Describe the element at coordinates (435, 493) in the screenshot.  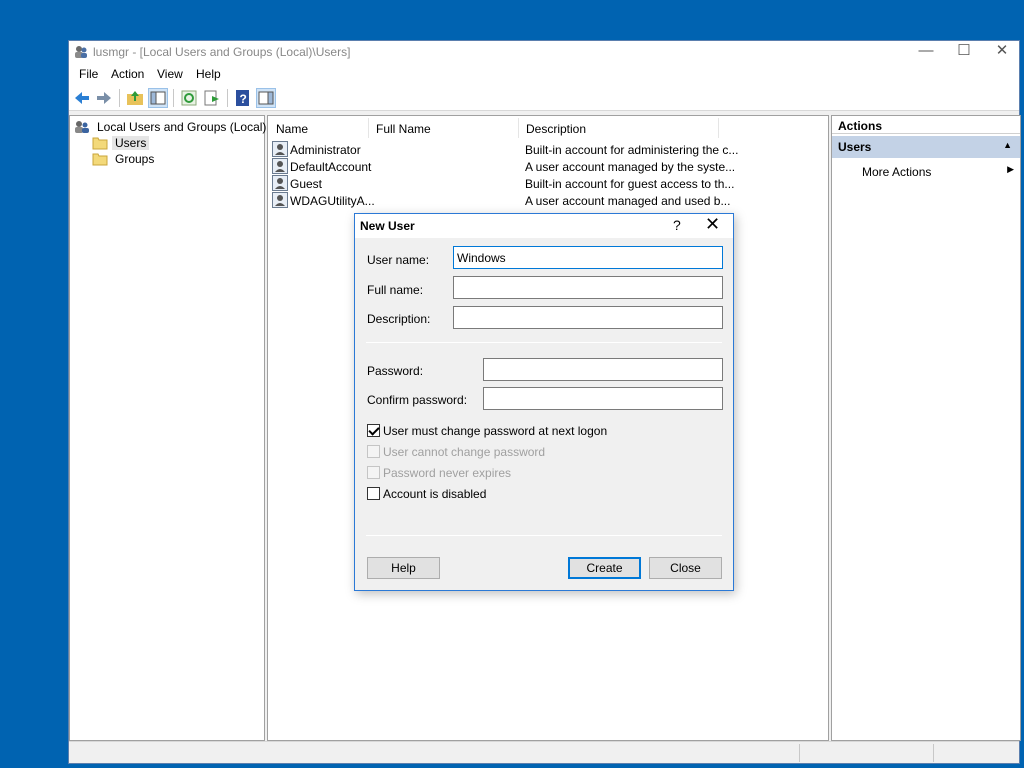
I see `checkbox-label: Account is disabled` at that location.